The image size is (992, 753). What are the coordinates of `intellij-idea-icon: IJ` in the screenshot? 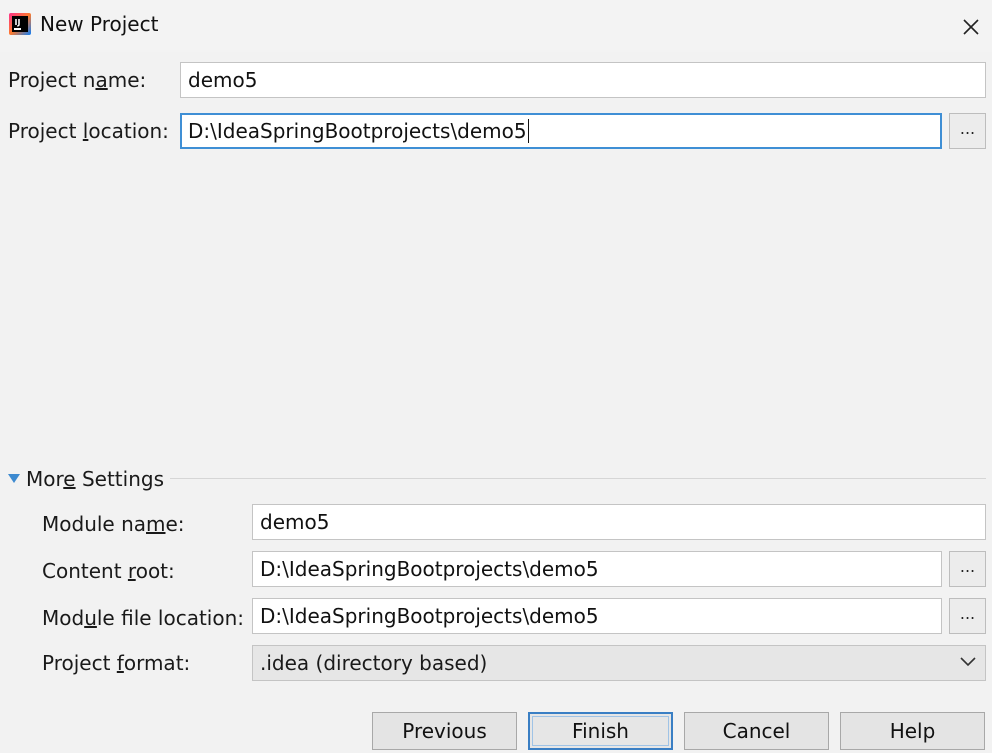 It's located at (20, 24).